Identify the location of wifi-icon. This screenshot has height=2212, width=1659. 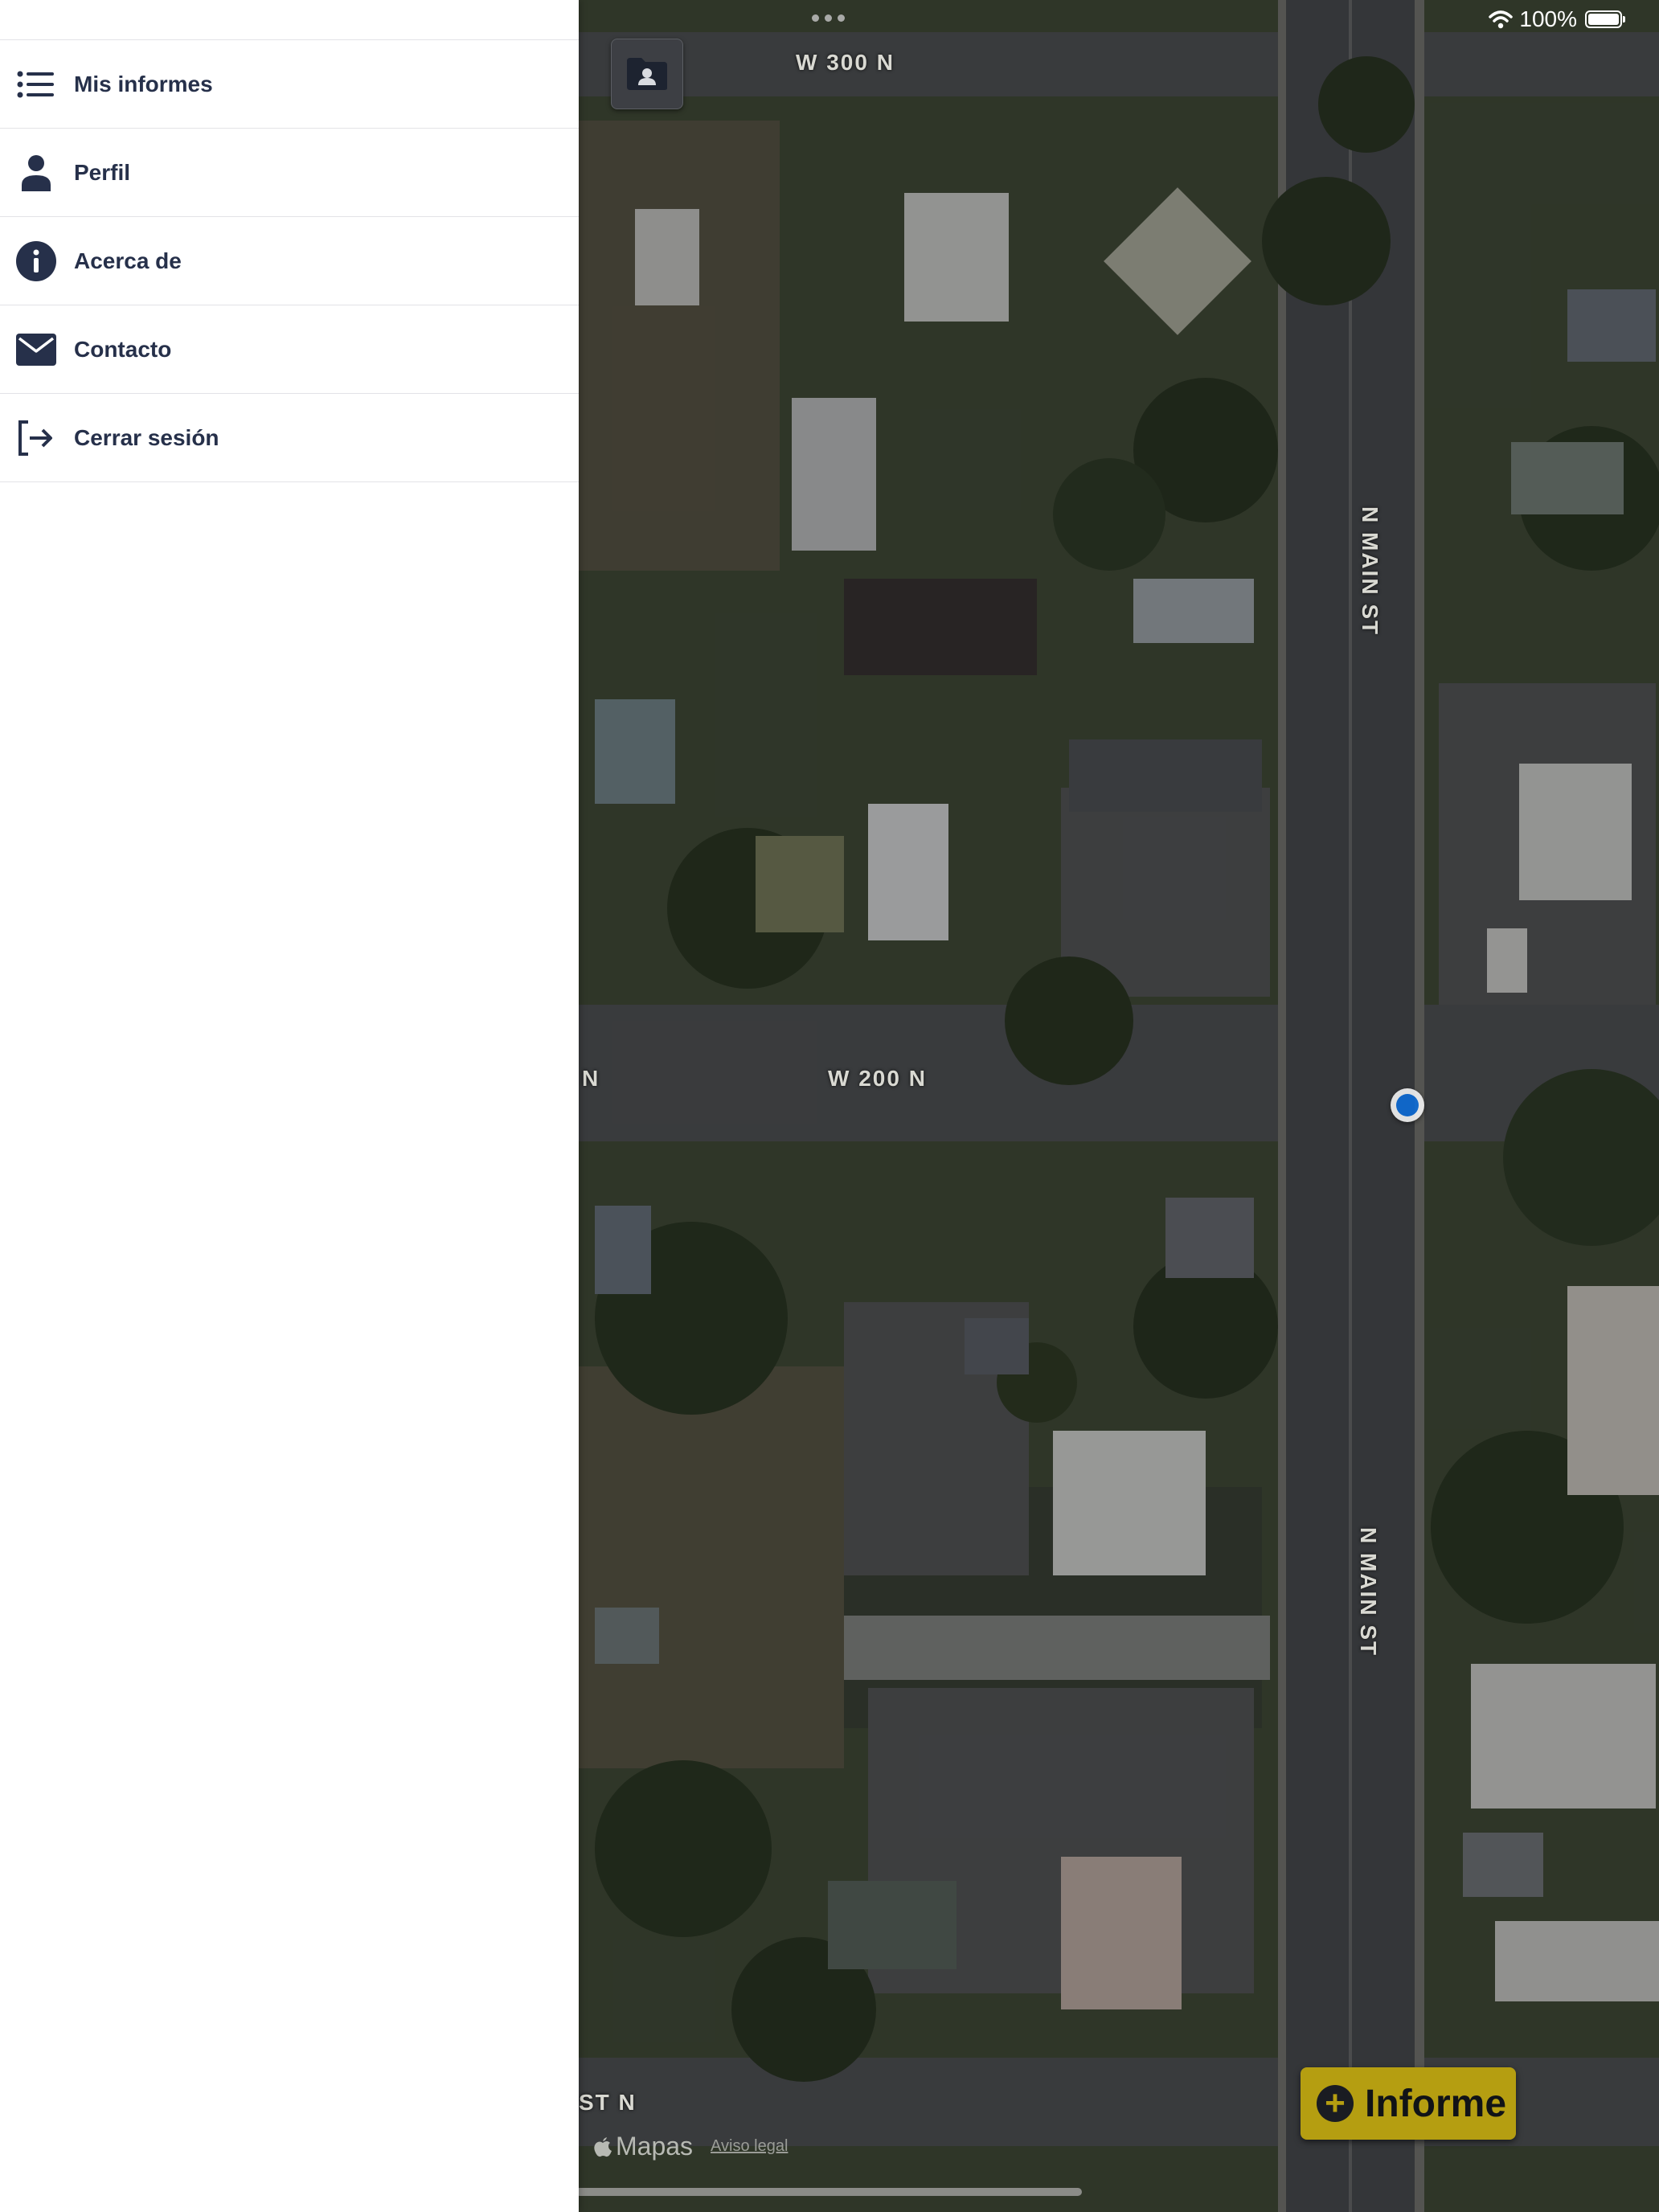
(1501, 19).